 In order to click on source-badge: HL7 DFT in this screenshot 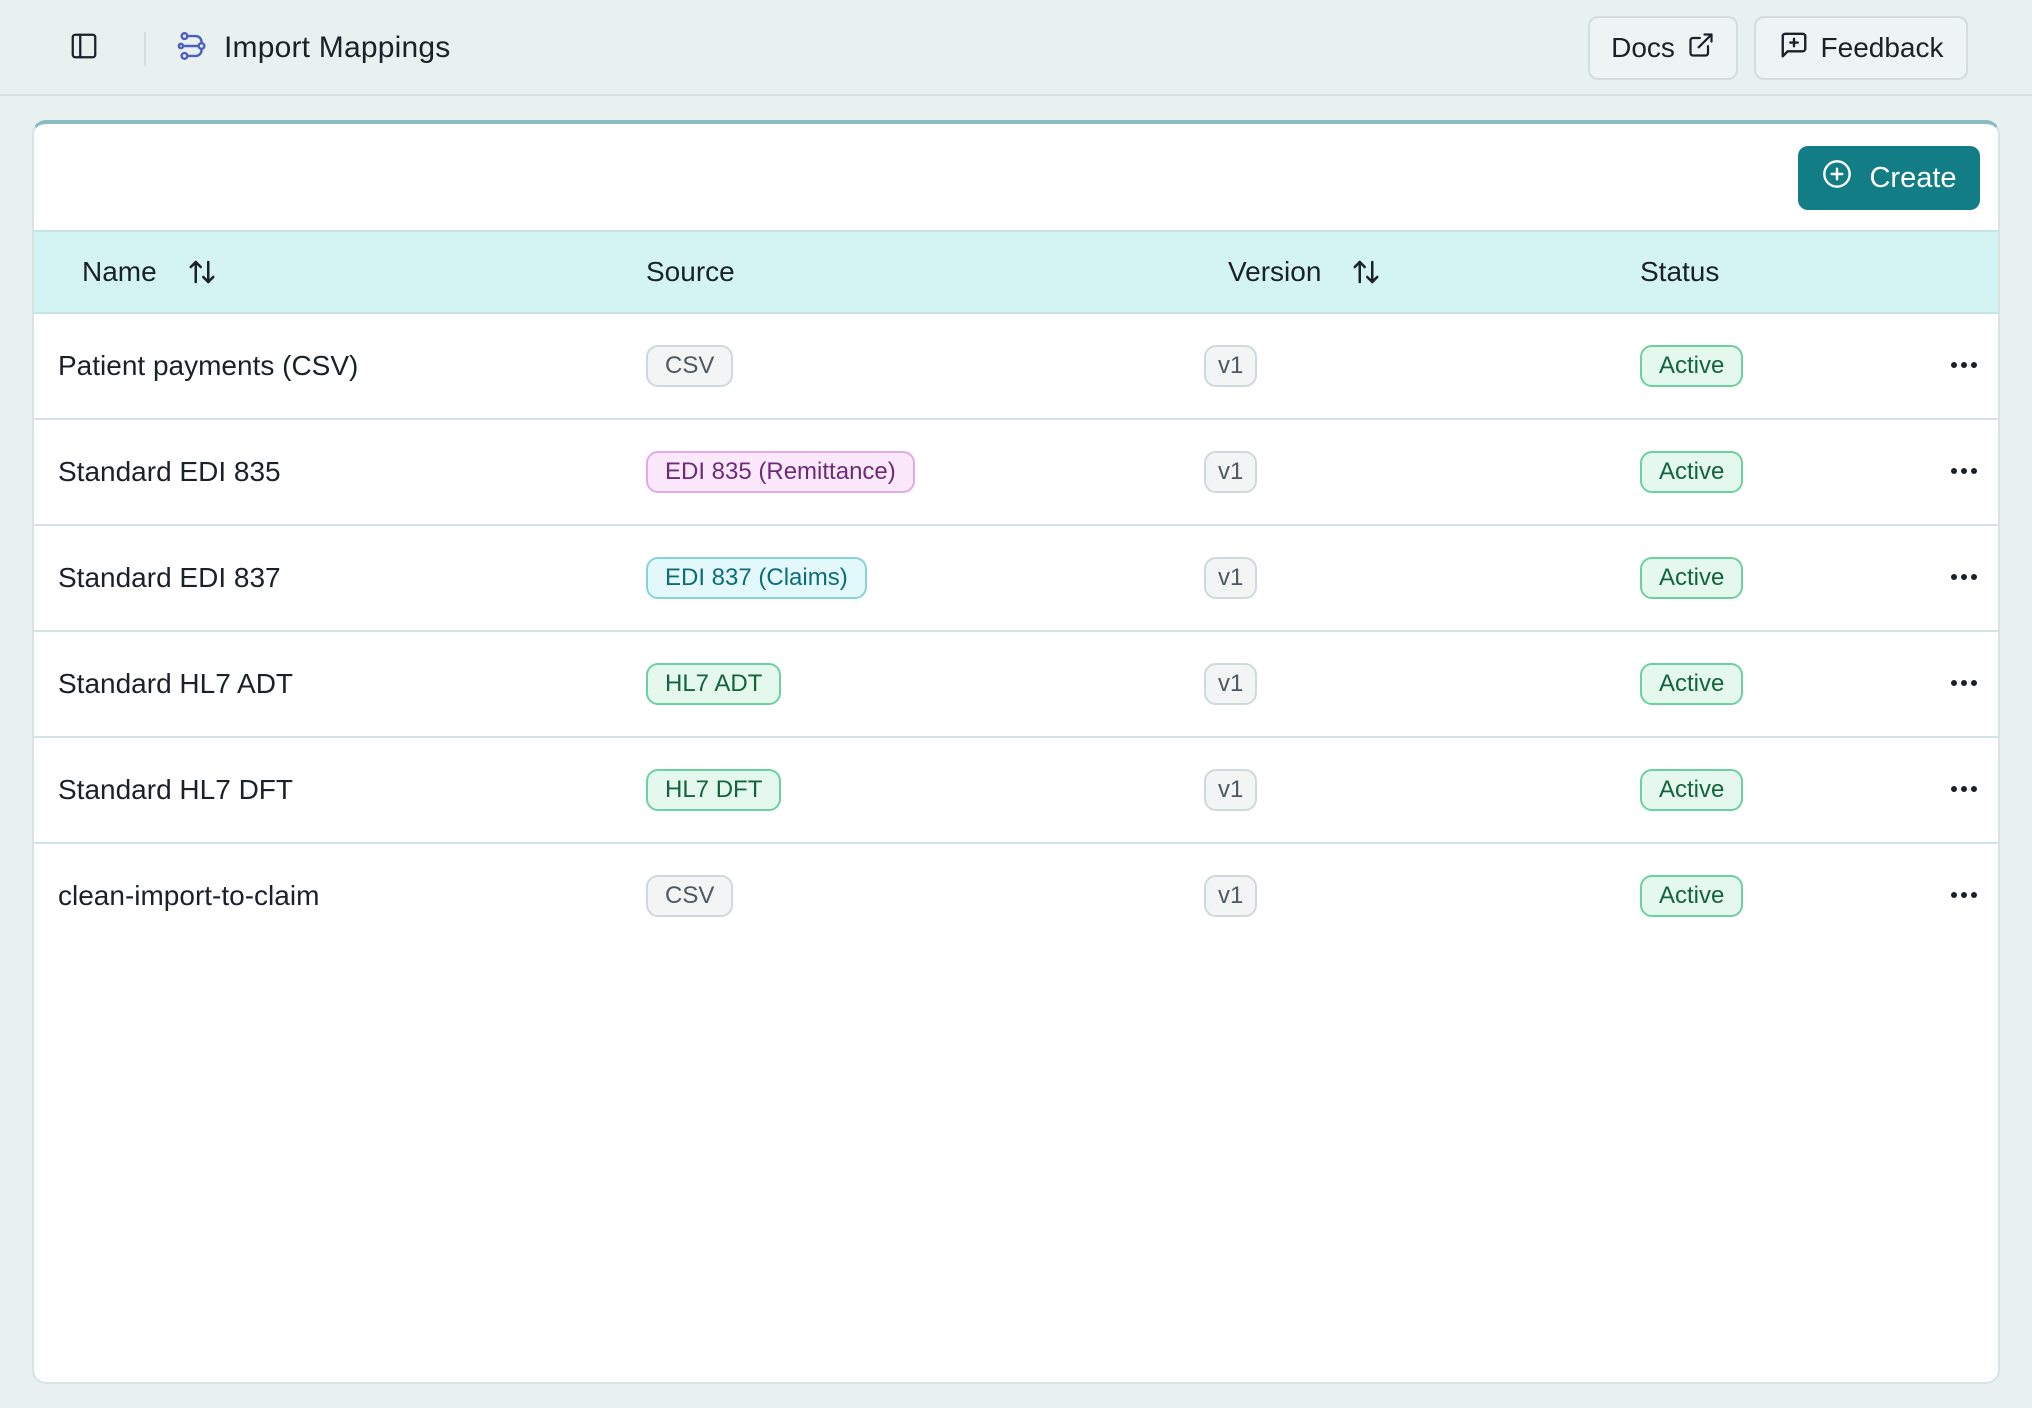, I will do `click(714, 790)`.